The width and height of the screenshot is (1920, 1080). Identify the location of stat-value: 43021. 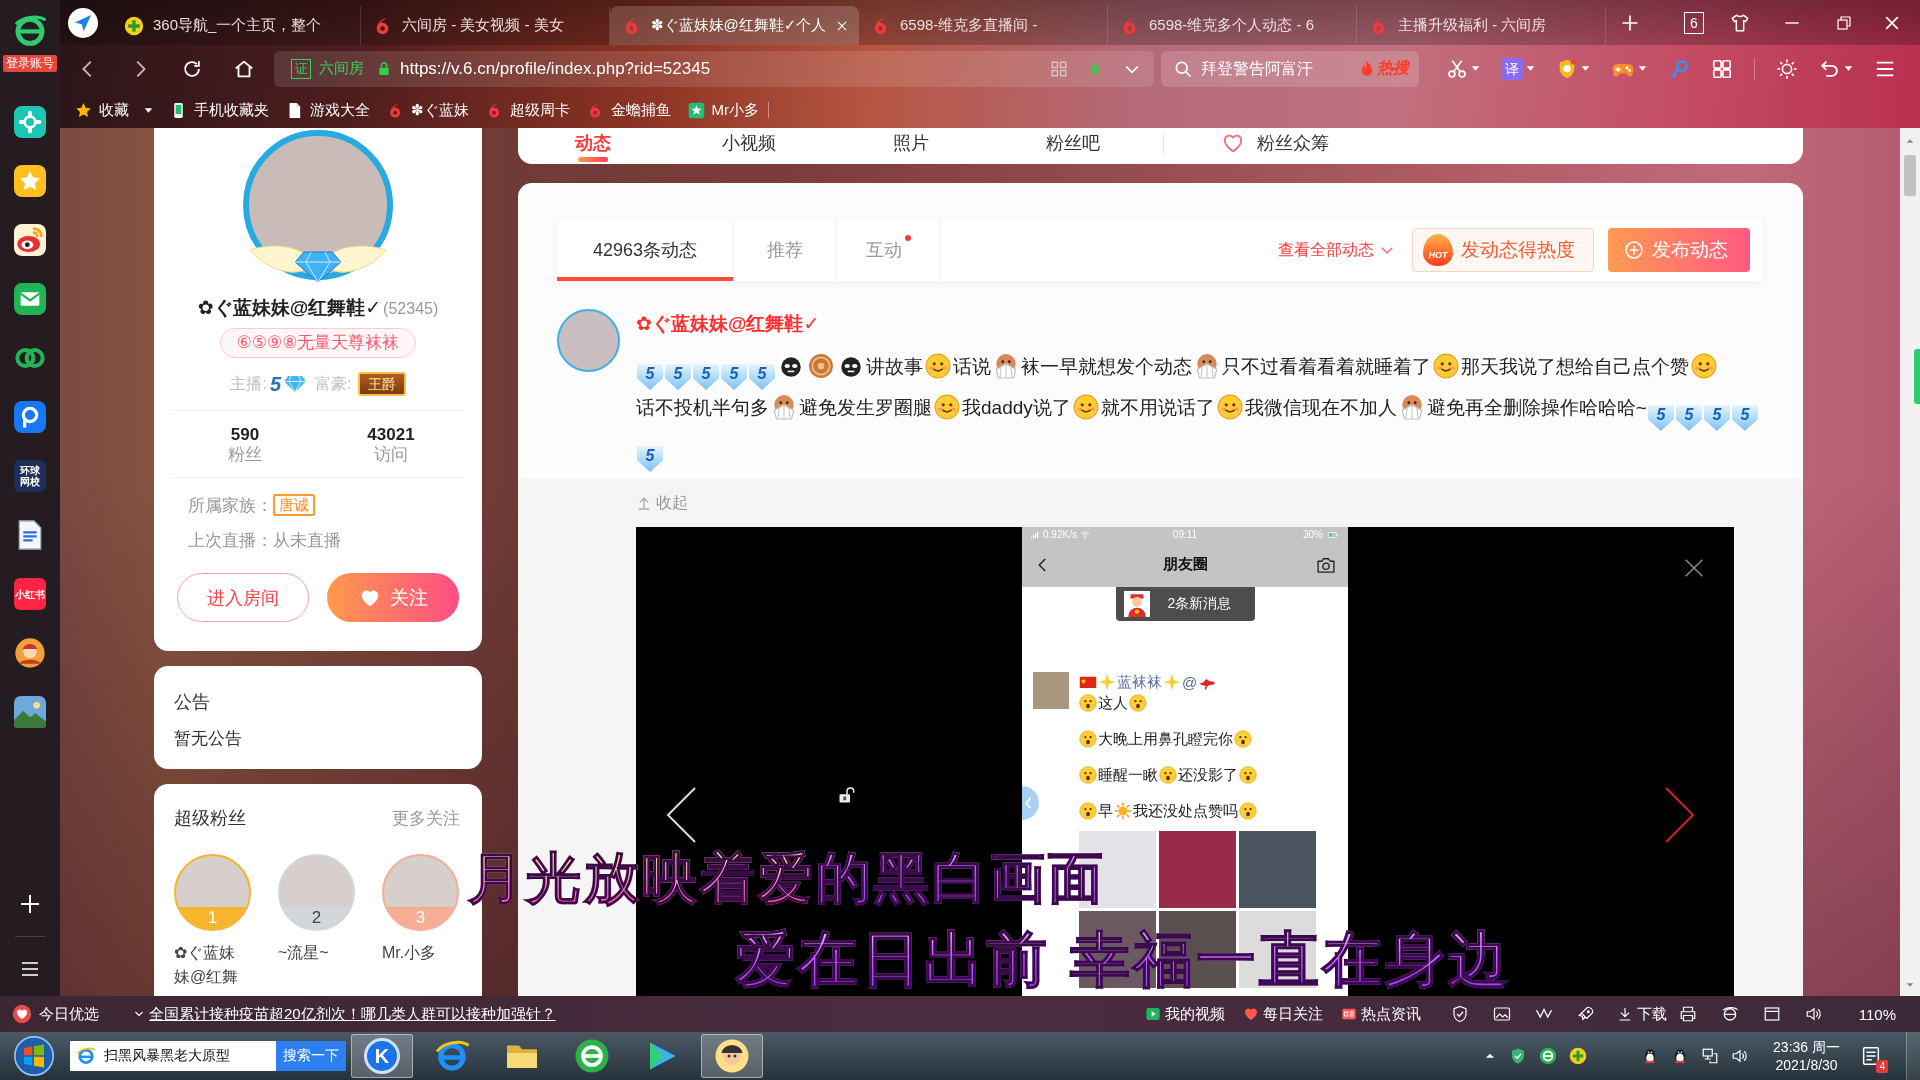
(391, 435).